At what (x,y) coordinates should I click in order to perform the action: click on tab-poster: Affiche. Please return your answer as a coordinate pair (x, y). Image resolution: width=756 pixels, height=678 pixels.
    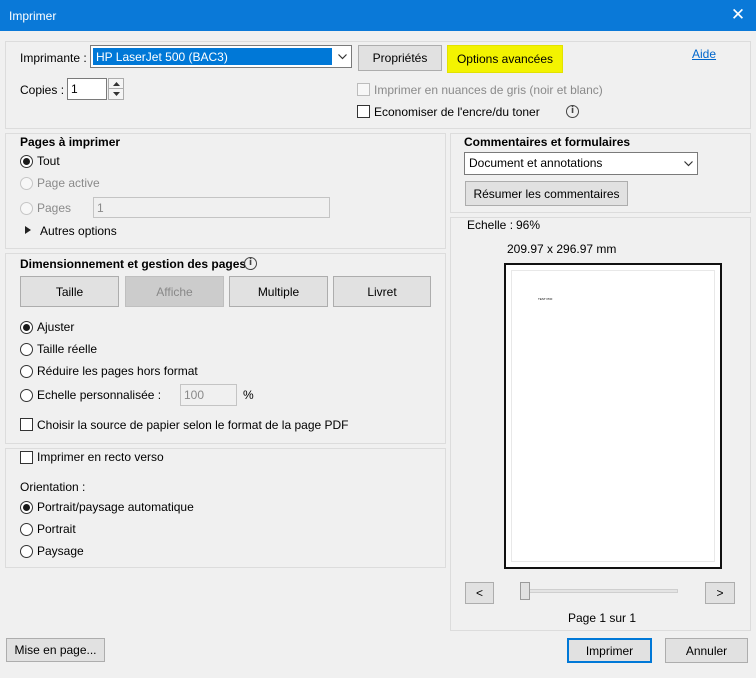
    Looking at the image, I should click on (174, 291).